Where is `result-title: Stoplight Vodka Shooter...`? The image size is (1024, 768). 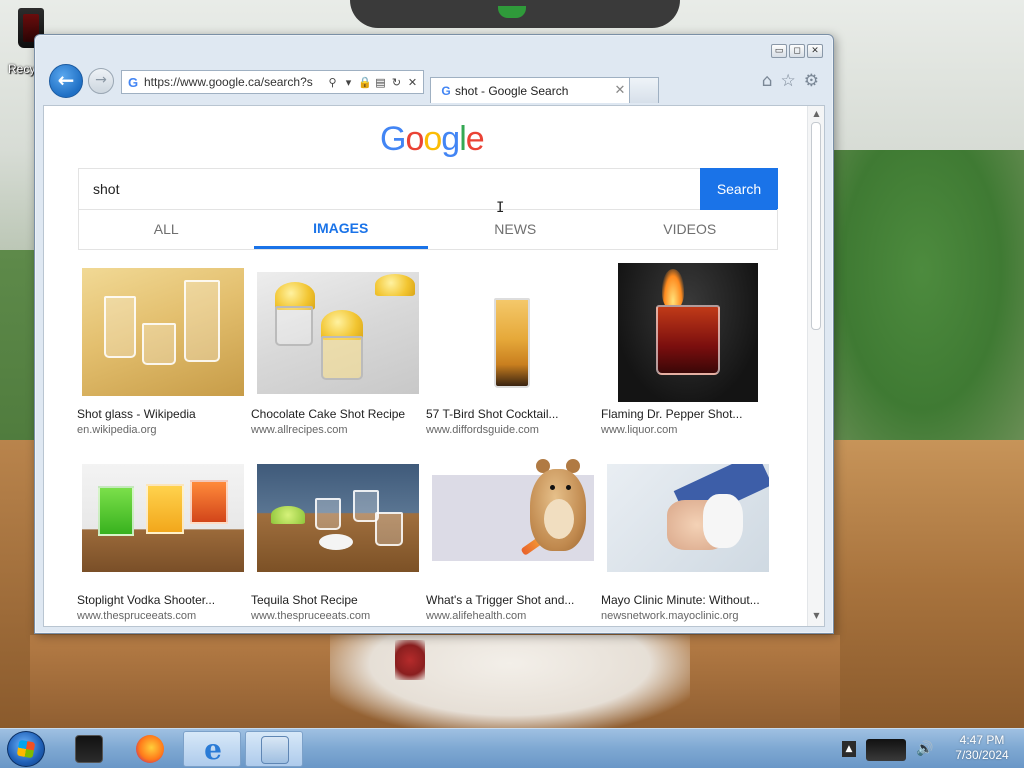
result-title: Stoplight Vodka Shooter... is located at coordinates (164, 600).